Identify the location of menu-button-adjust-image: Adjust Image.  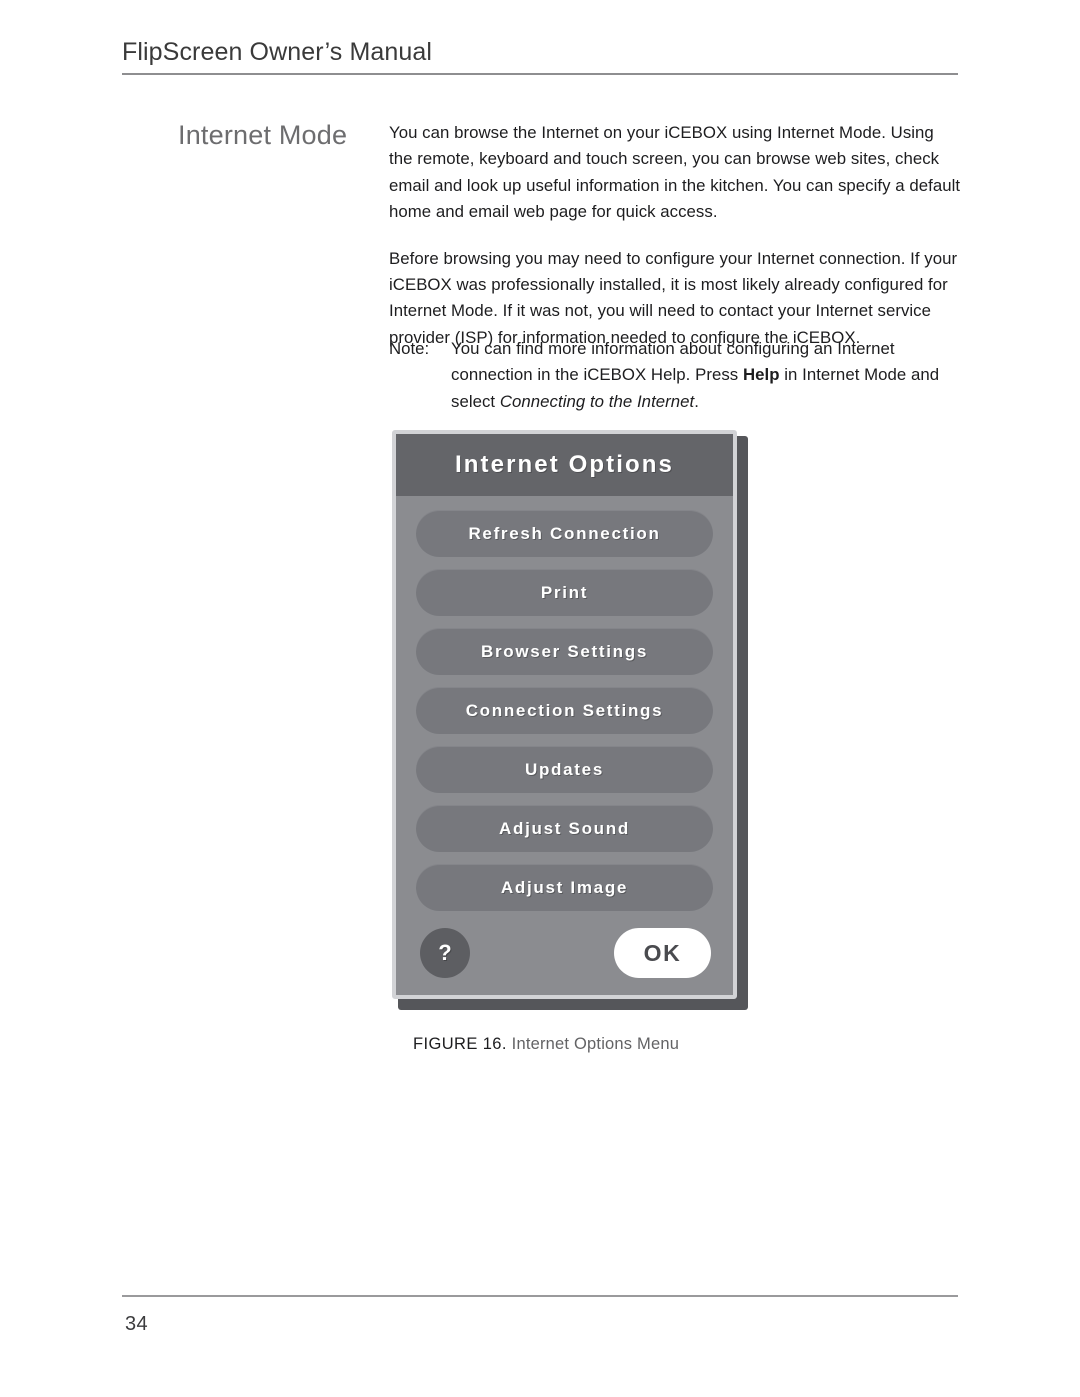
(564, 887).